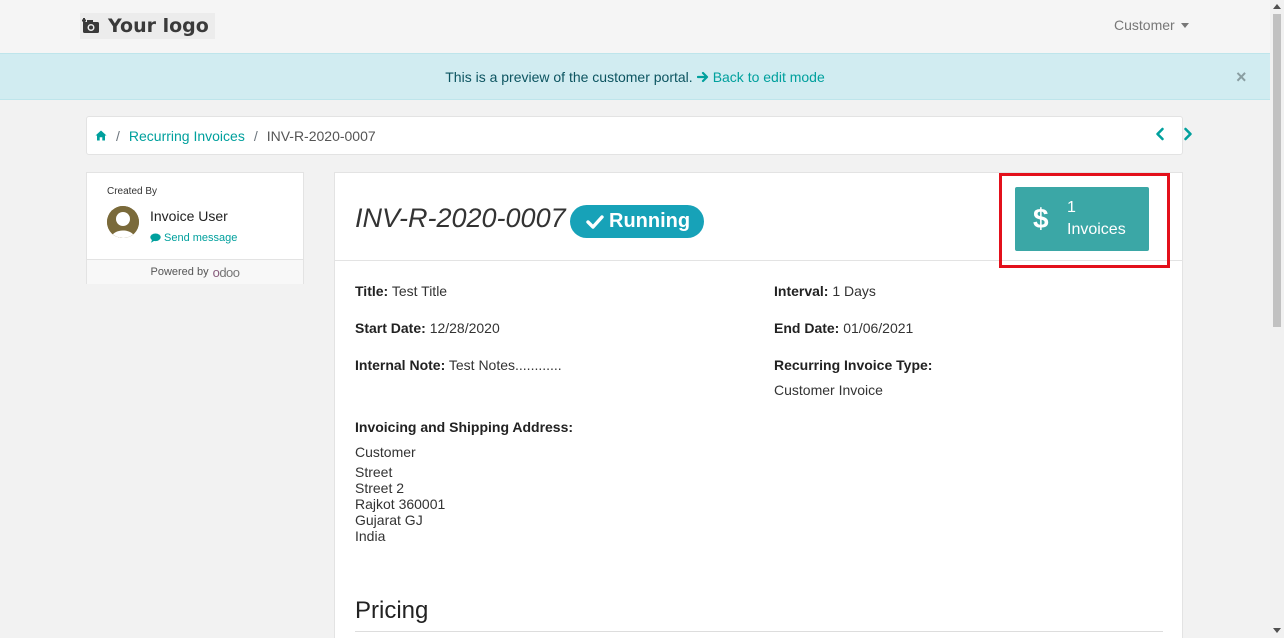 The height and width of the screenshot is (638, 1284). What do you see at coordinates (1174, 134) in the screenshot?
I see `record-pager` at bounding box center [1174, 134].